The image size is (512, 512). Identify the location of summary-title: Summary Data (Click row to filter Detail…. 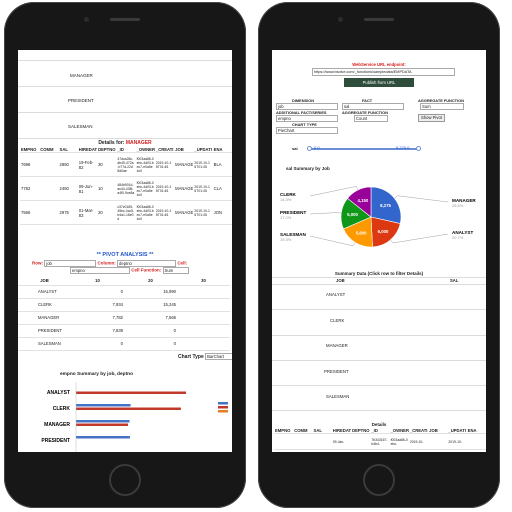
(379, 273).